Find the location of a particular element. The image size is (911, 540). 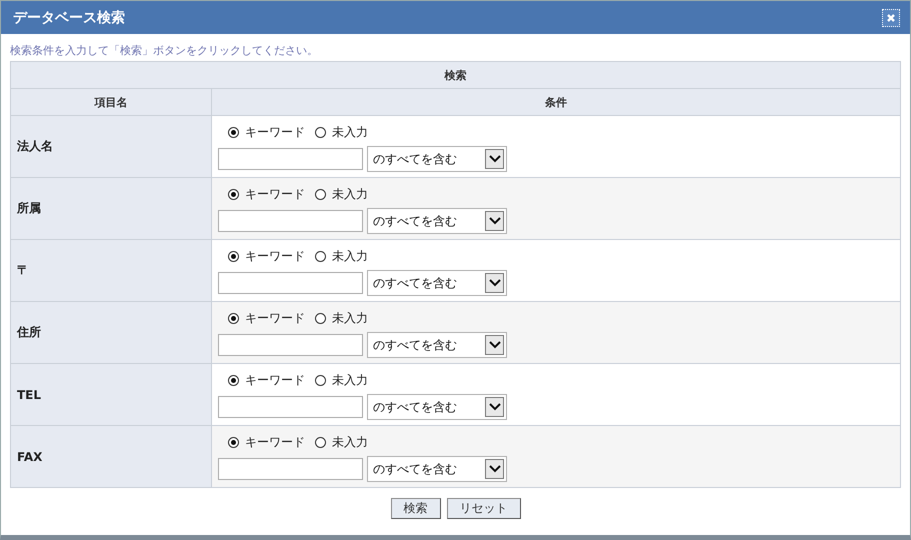

field-label: 住所 is located at coordinates (29, 332).